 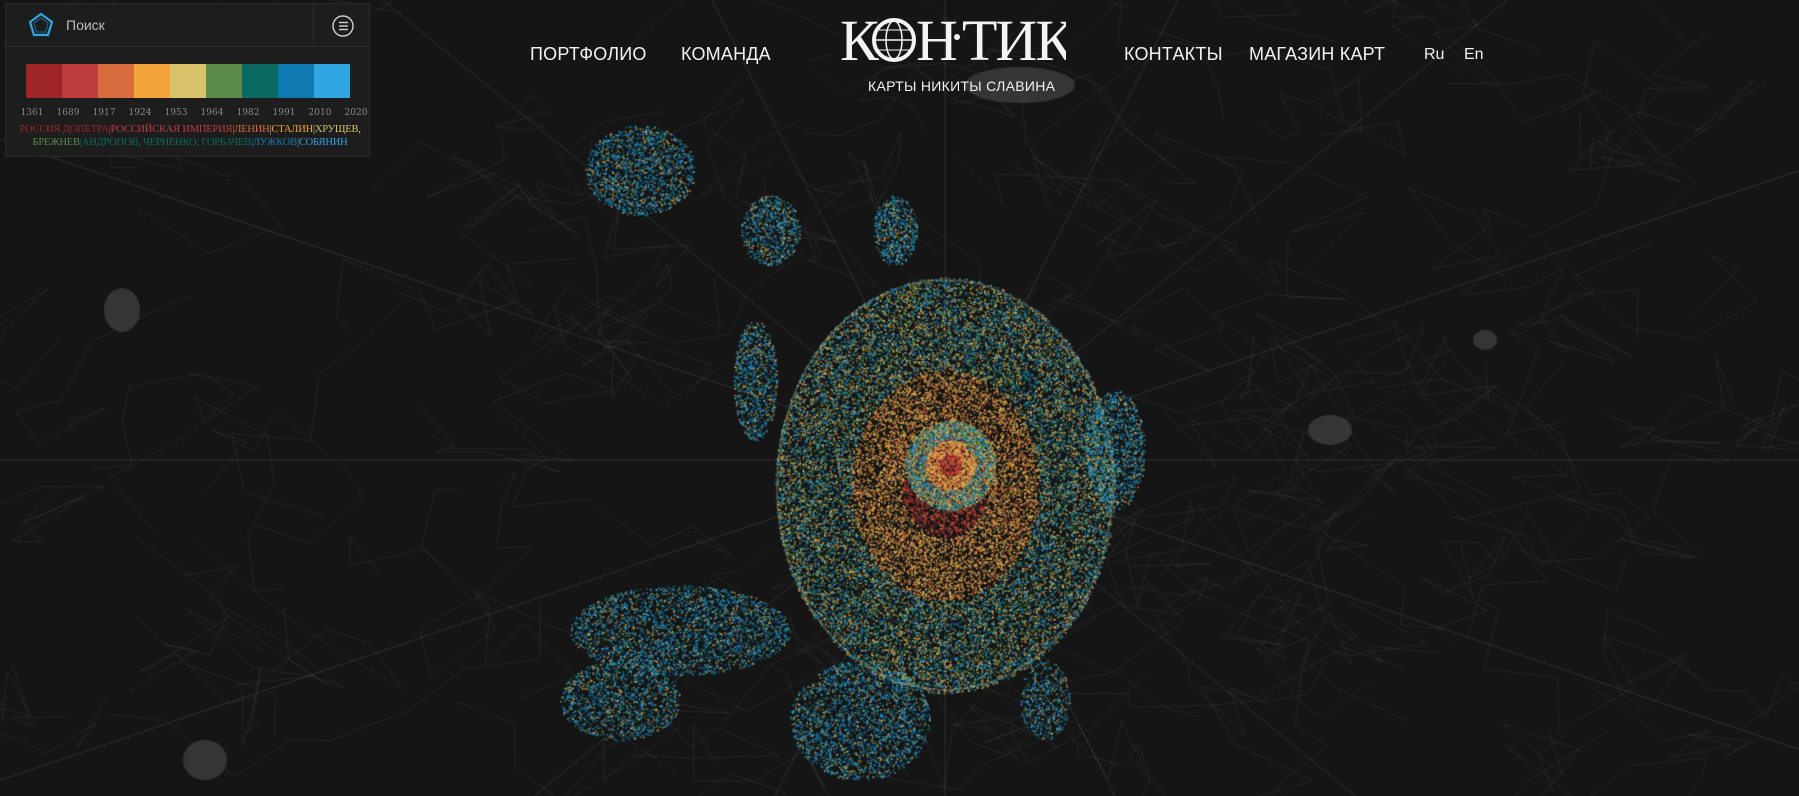 I want to click on year-tick: 2020, so click(x=356, y=113).